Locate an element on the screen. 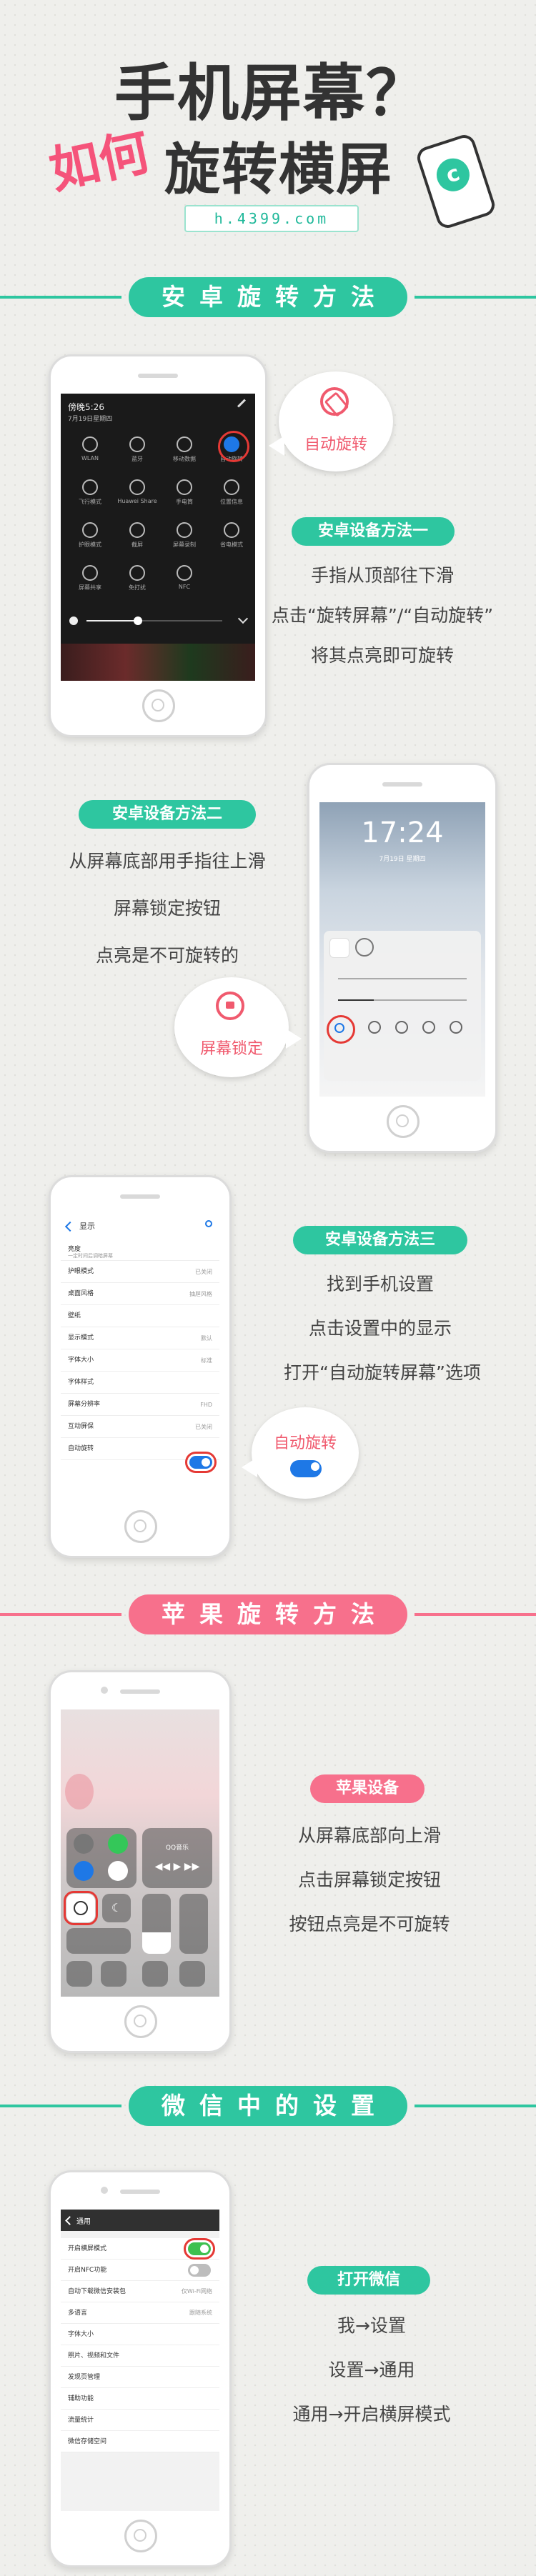 The image size is (536, 2576). screen-mirroring-button is located at coordinates (99, 1941).